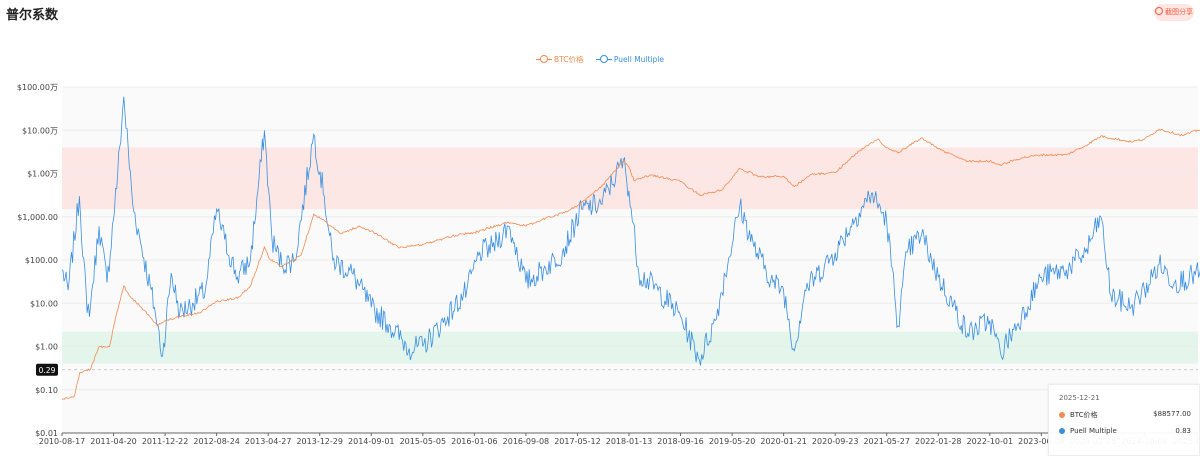 Image resolution: width=1200 pixels, height=456 pixels. What do you see at coordinates (886, 441) in the screenshot?
I see `x-tick-label: 2021-05-27` at bounding box center [886, 441].